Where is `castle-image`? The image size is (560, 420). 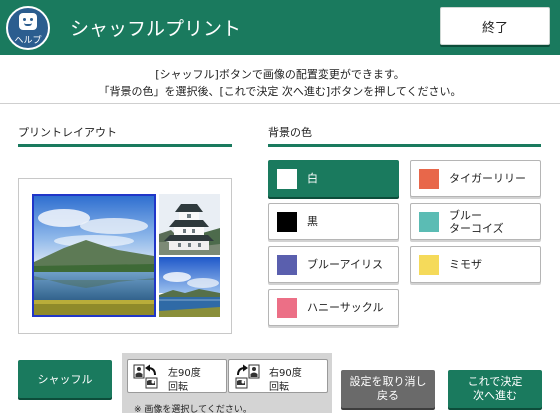 castle-image is located at coordinates (189, 224).